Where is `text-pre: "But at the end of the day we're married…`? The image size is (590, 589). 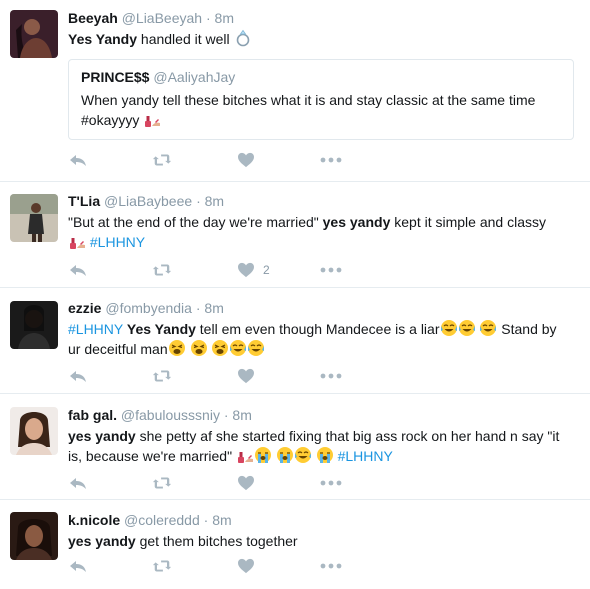
text-pre: "But at the end of the day we're married… is located at coordinates (195, 222).